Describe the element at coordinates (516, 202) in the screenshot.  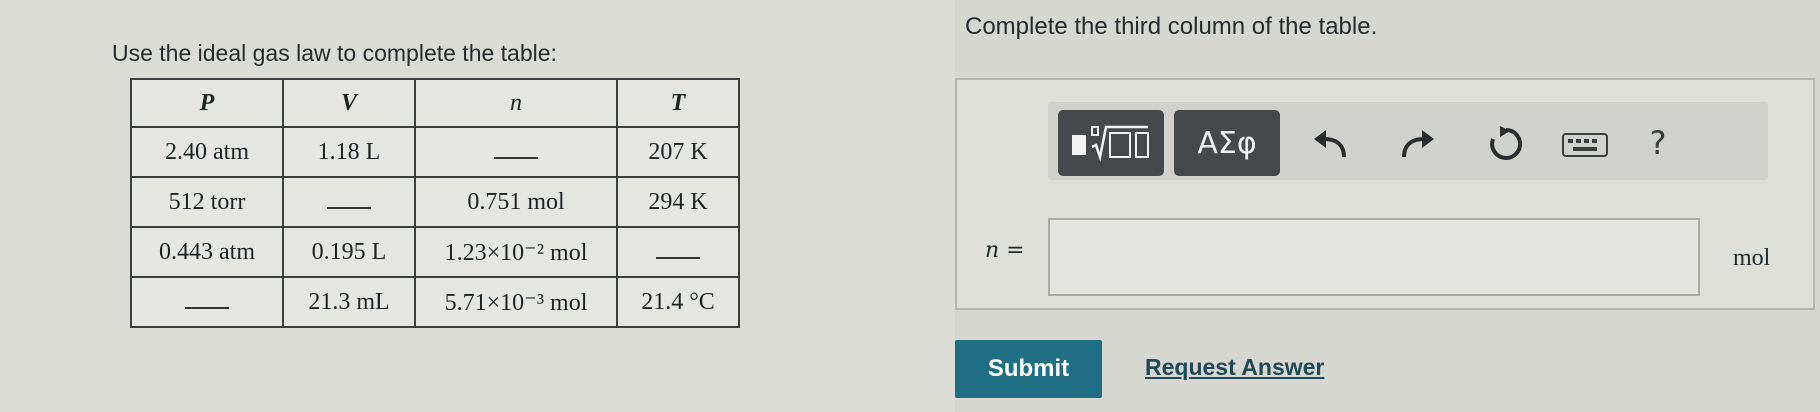
I see `table-cell: 0.751 mol` at that location.